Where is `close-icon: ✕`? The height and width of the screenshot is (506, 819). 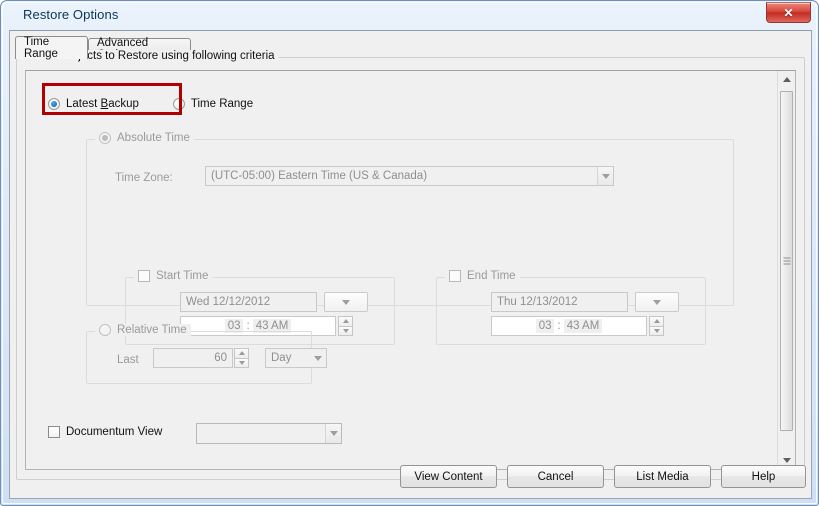
close-icon: ✕ is located at coordinates (788, 12).